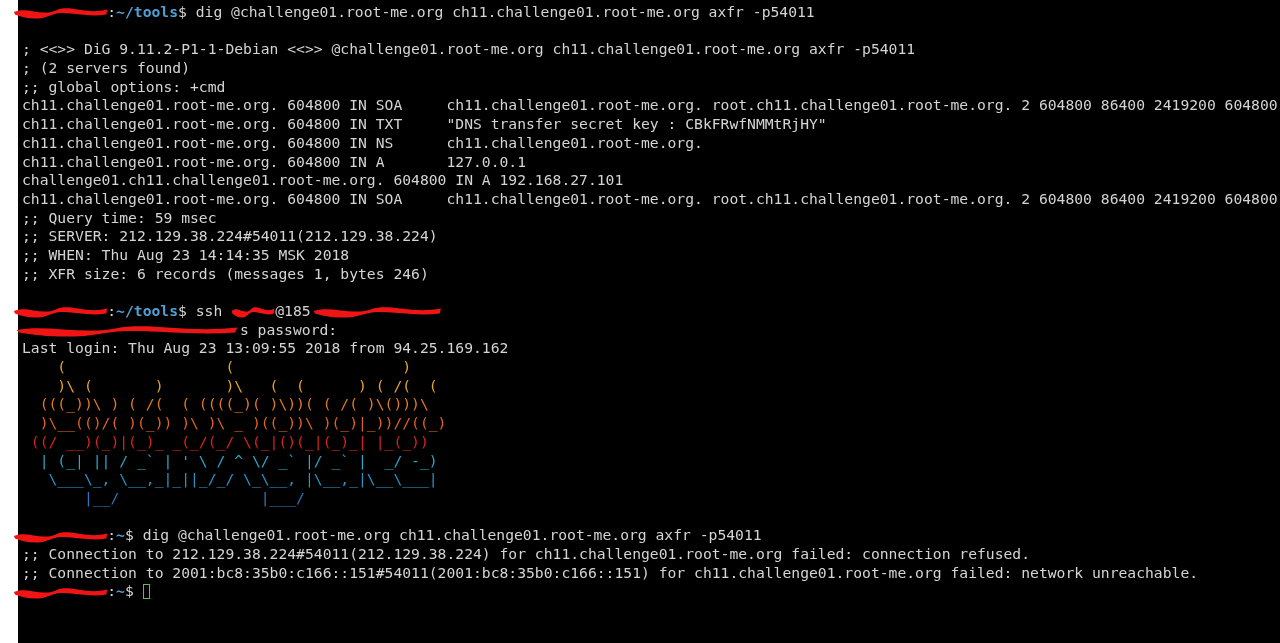  I want to click on command-text: @185, so click(293, 311).